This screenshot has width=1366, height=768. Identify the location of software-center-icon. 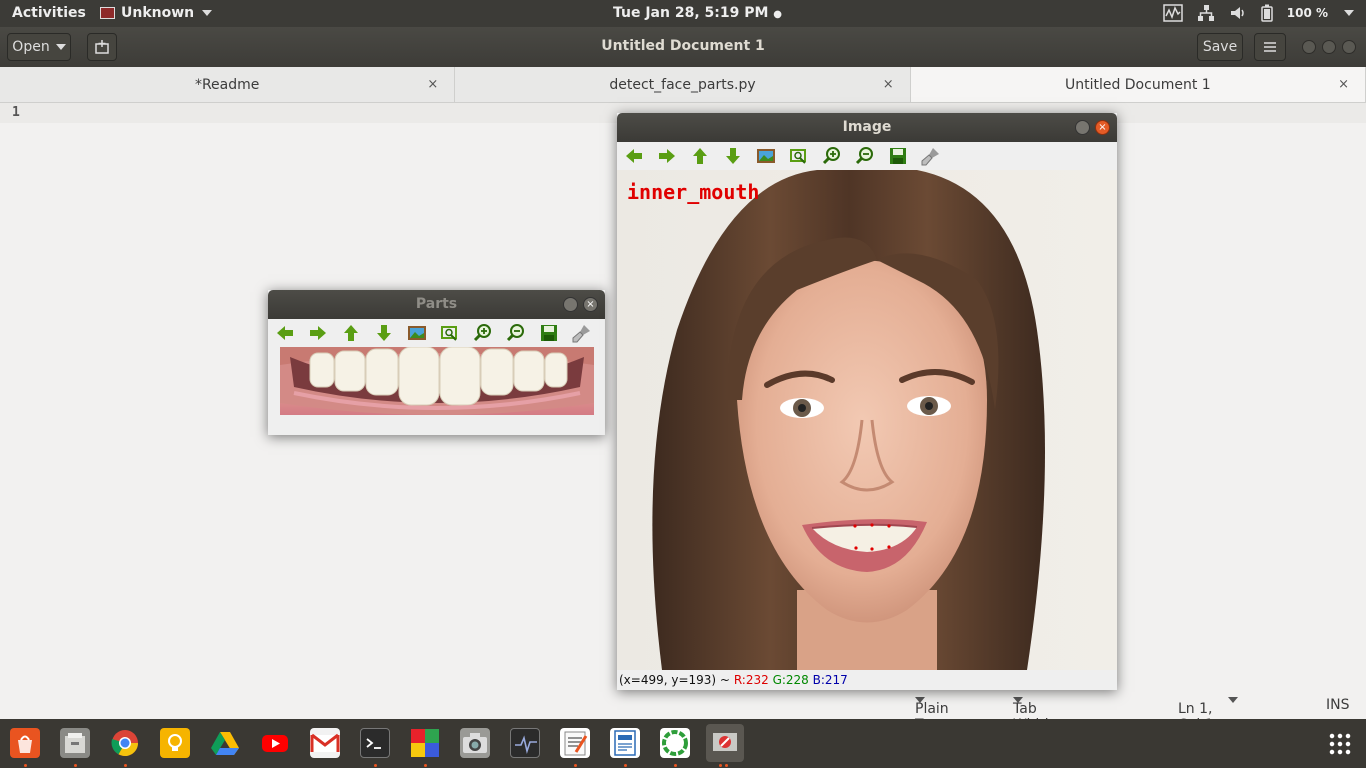
(25, 743).